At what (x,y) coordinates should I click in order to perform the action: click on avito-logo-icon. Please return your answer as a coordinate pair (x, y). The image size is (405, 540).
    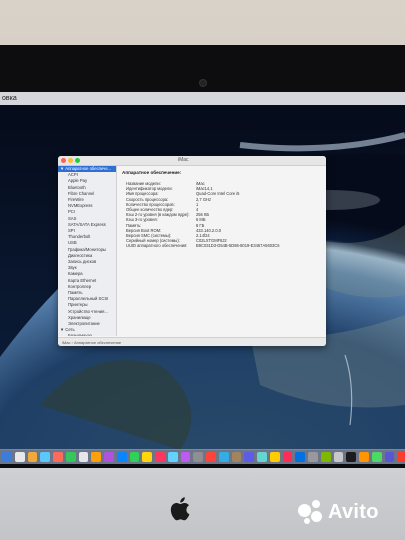
    Looking at the image, I should click on (311, 512).